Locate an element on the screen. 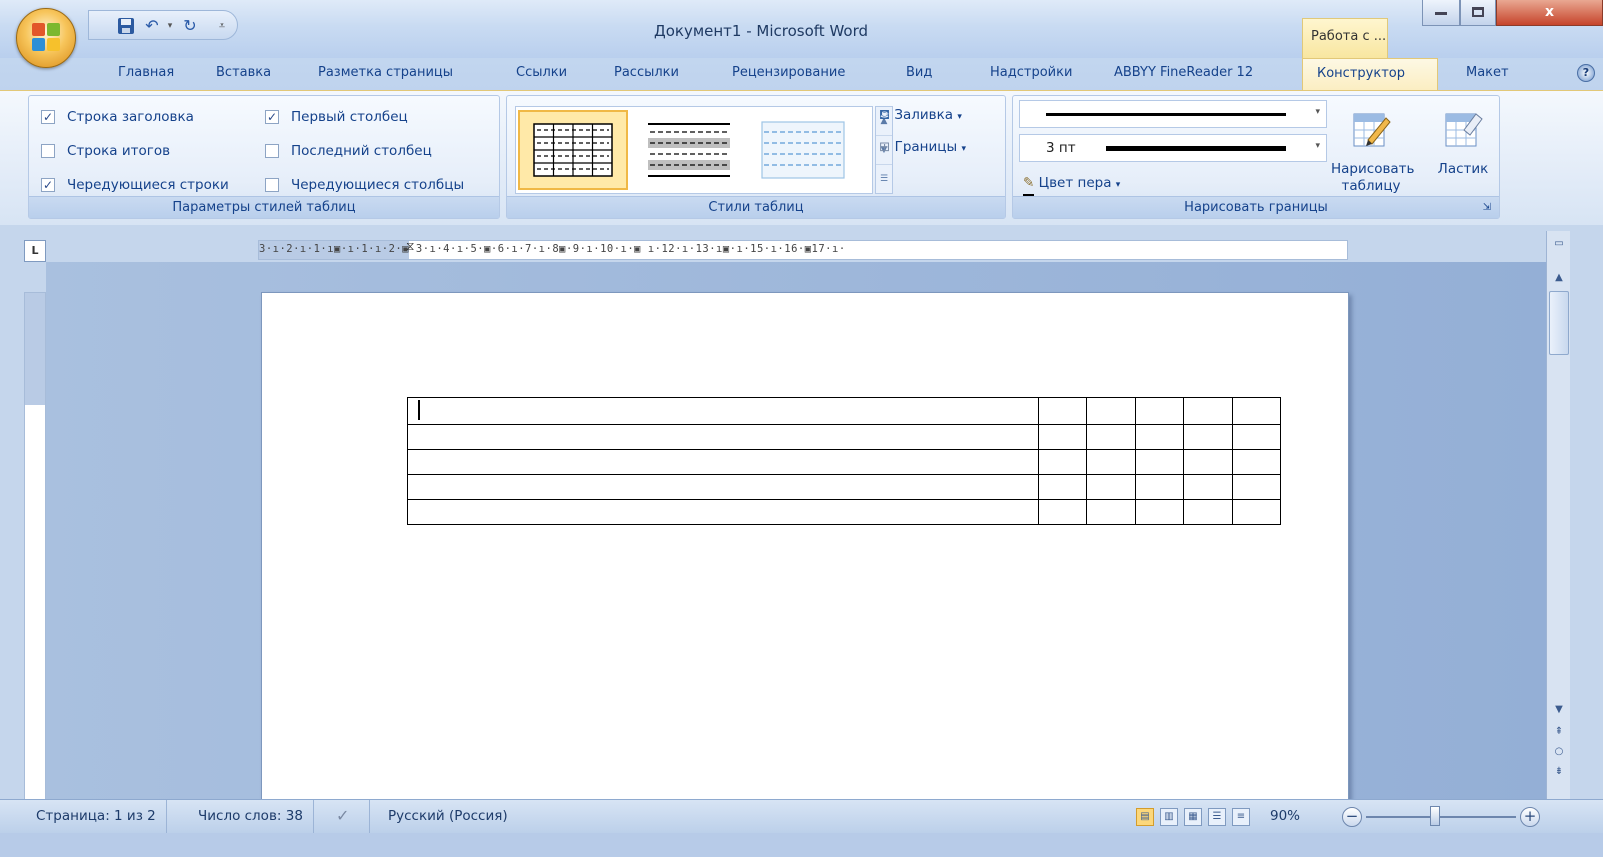 This screenshot has height=857, width=1603. status-word-count: Число слов: 38 is located at coordinates (251, 817).